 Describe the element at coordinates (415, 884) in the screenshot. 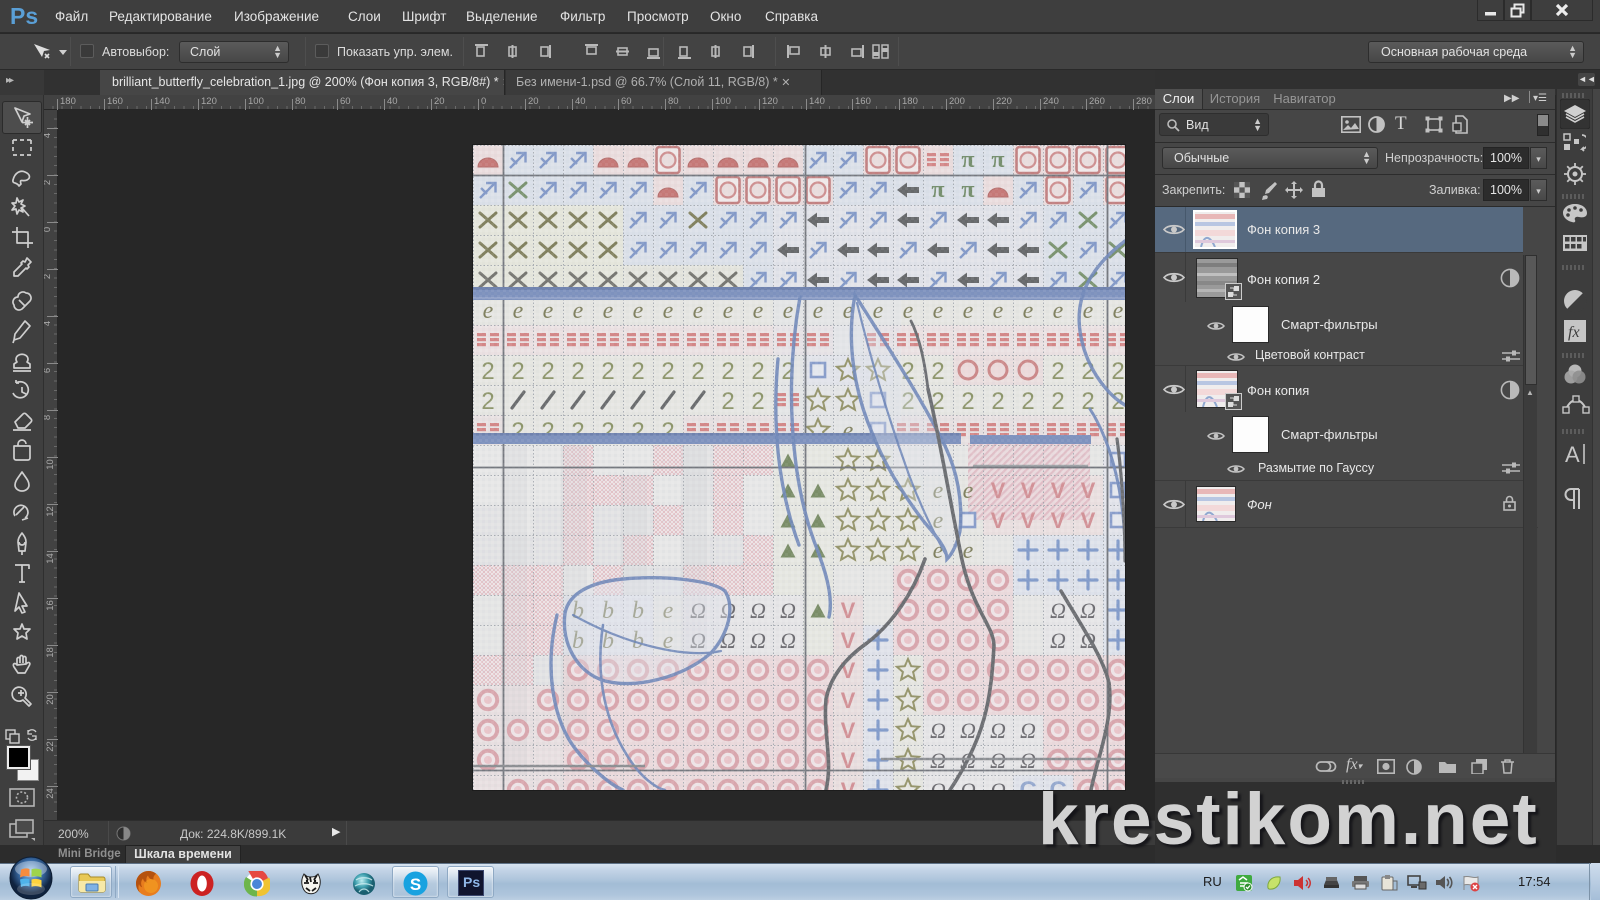

I see `svg-text: S` at that location.